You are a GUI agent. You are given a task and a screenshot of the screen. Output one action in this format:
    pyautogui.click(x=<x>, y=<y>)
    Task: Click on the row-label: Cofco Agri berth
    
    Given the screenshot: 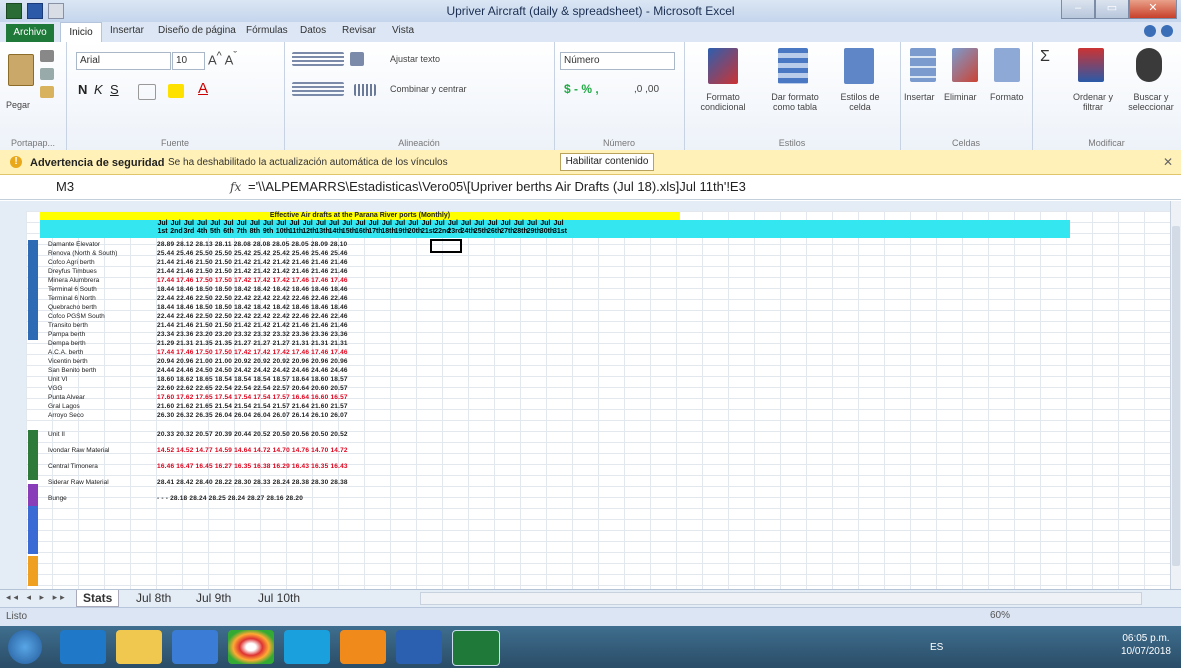 What is the action you would take?
    pyautogui.click(x=97, y=262)
    